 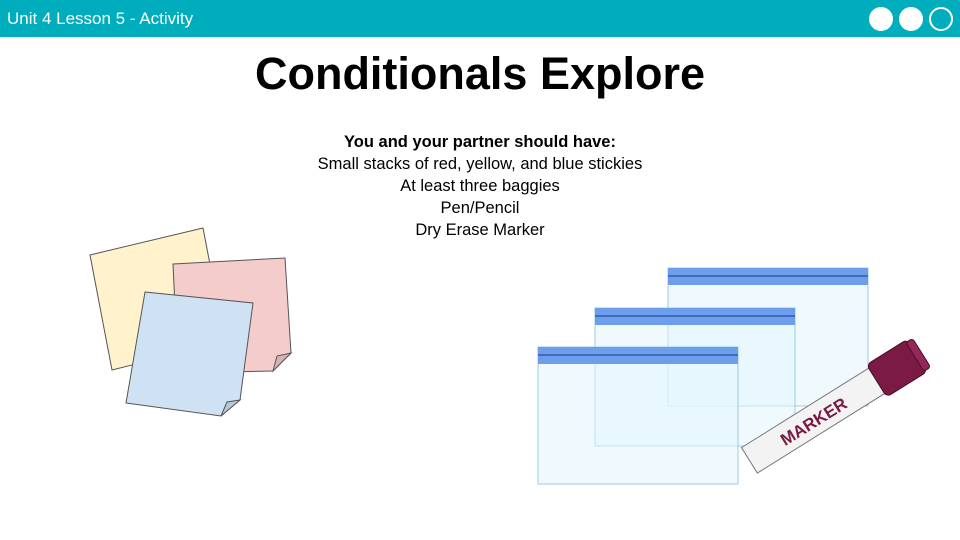 I want to click on progress-dots, so click(x=911, y=19).